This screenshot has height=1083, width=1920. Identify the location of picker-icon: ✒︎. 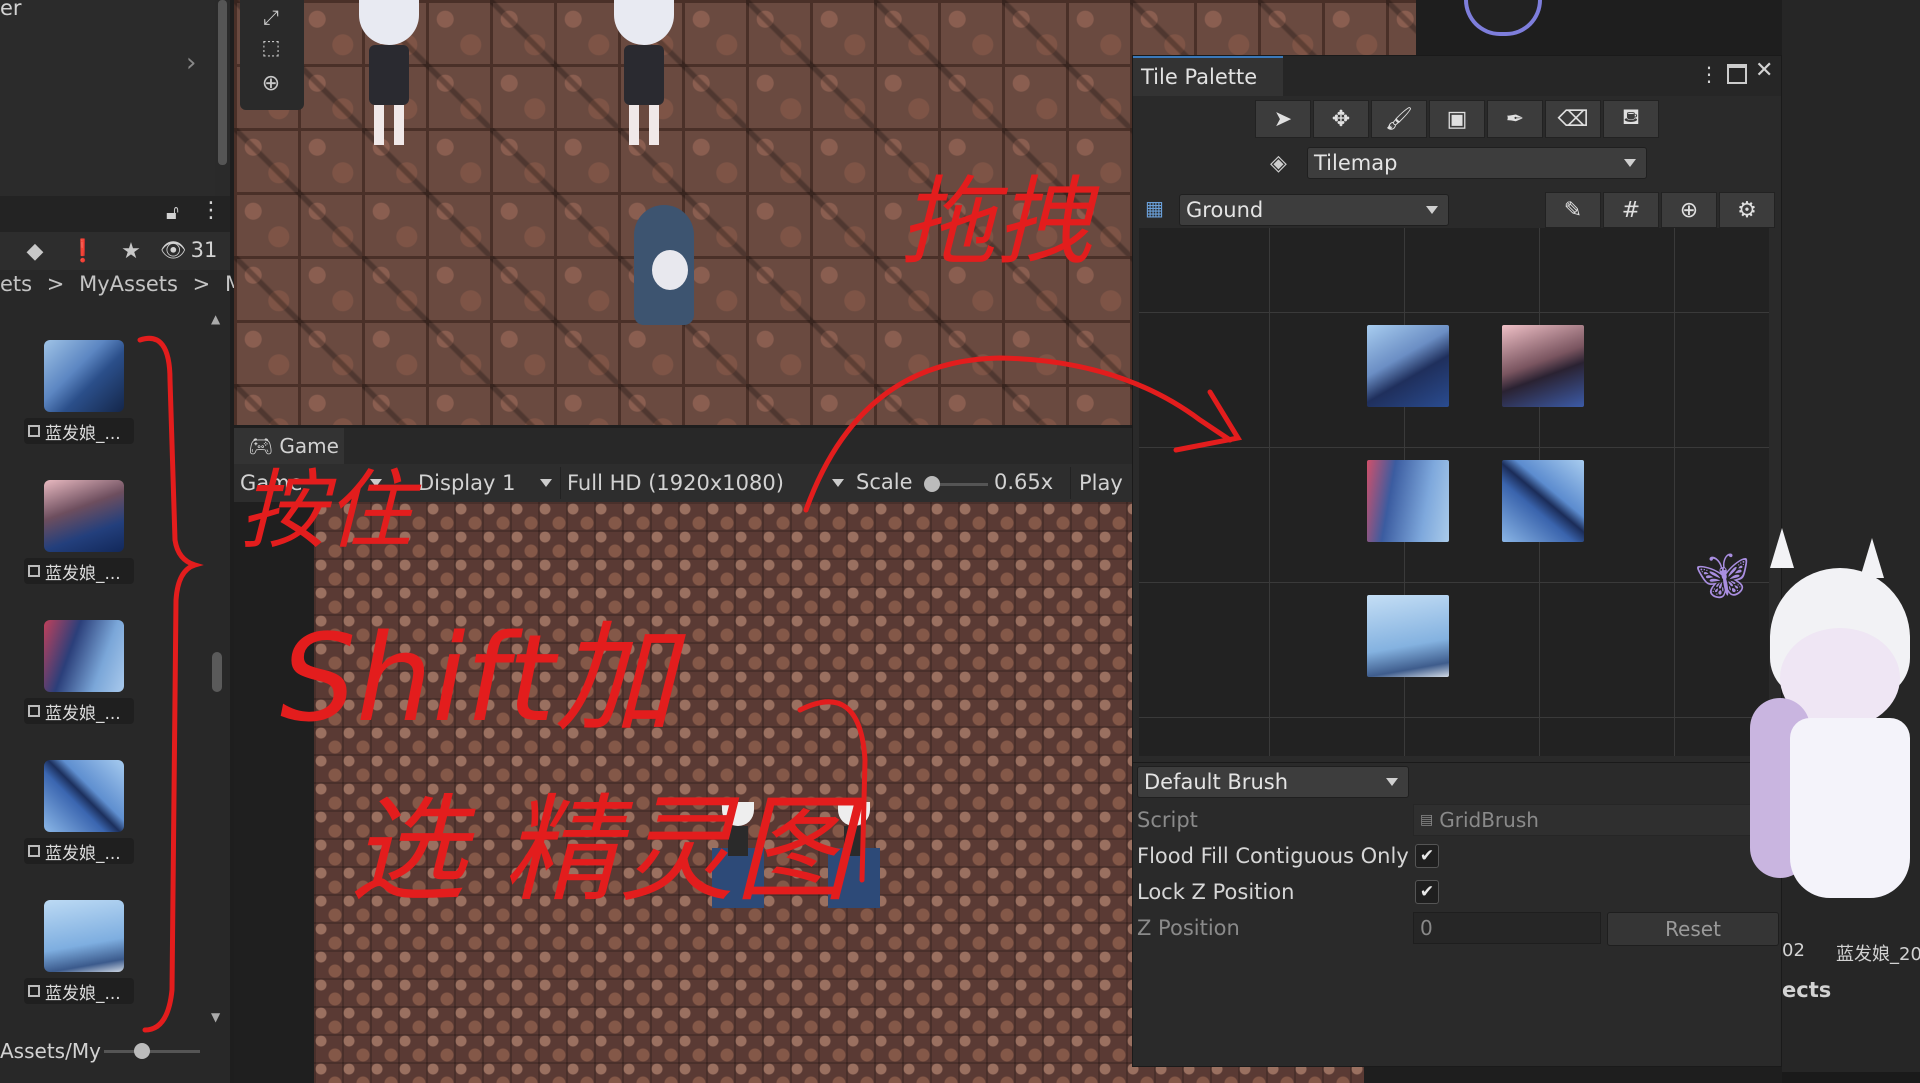
(1515, 119).